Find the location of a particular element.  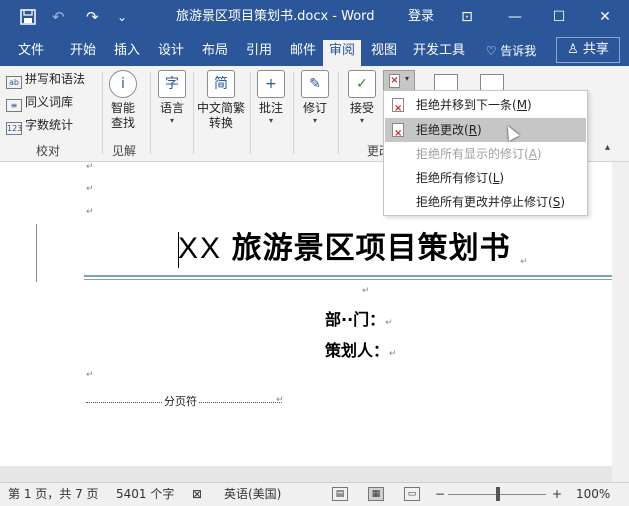

language-status: 英语(美国) is located at coordinates (252, 494).